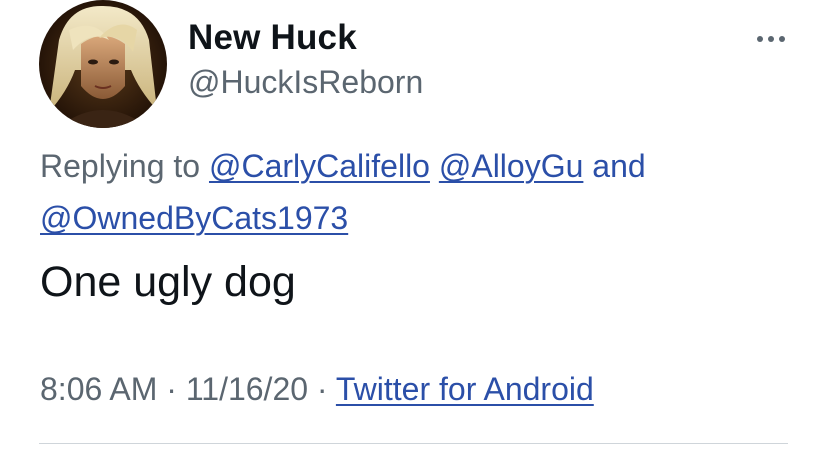  What do you see at coordinates (272, 38) in the screenshot?
I see `display-name: New Huck` at bounding box center [272, 38].